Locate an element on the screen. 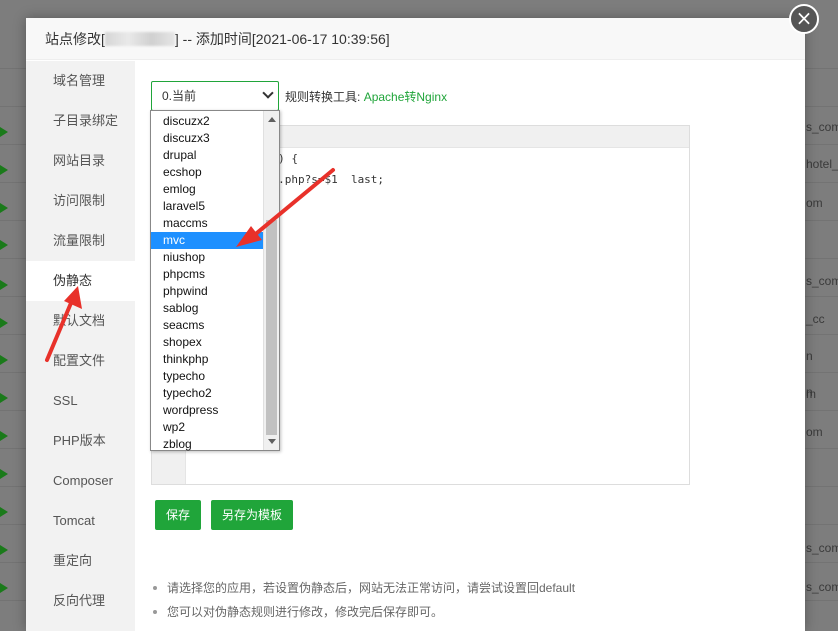 Image resolution: width=838 pixels, height=631 pixels. sidebar-item: Tomcat is located at coordinates (80, 521).